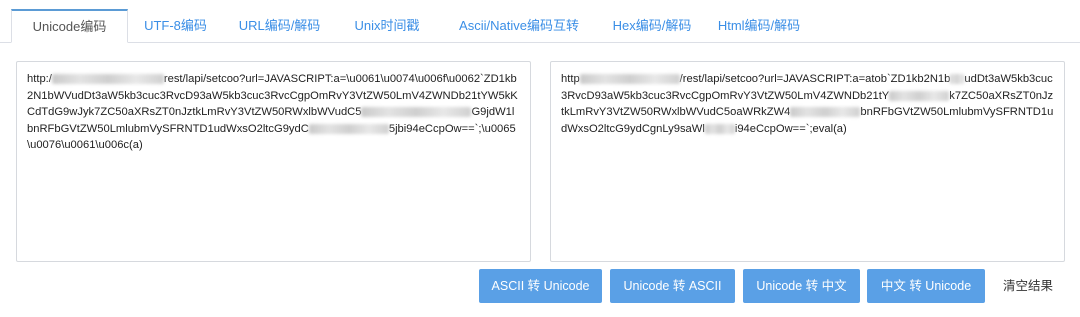 The image size is (1080, 317). Describe the element at coordinates (801, 286) in the screenshot. I see `unicode-to-chinese-button: Unicode 转 中文` at that location.